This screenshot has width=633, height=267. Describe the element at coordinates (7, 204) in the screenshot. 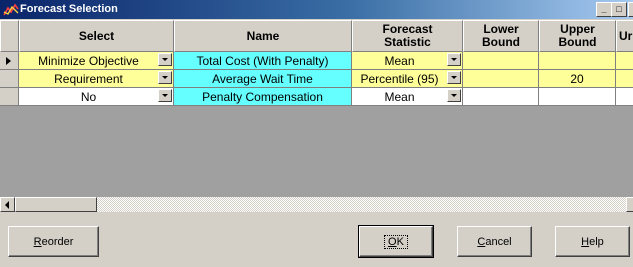

I see `scroll-left-arrow-icon` at that location.